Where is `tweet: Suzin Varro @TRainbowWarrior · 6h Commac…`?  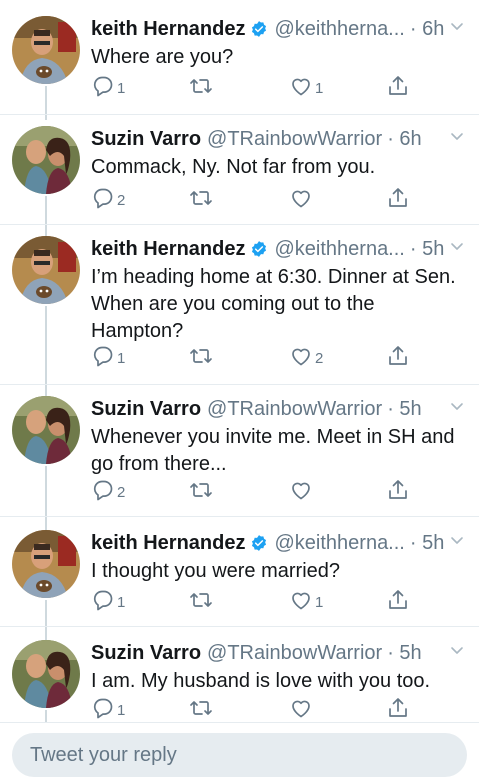 tweet: Suzin Varro @TRainbowWarrior · 6h Commac… is located at coordinates (239, 170).